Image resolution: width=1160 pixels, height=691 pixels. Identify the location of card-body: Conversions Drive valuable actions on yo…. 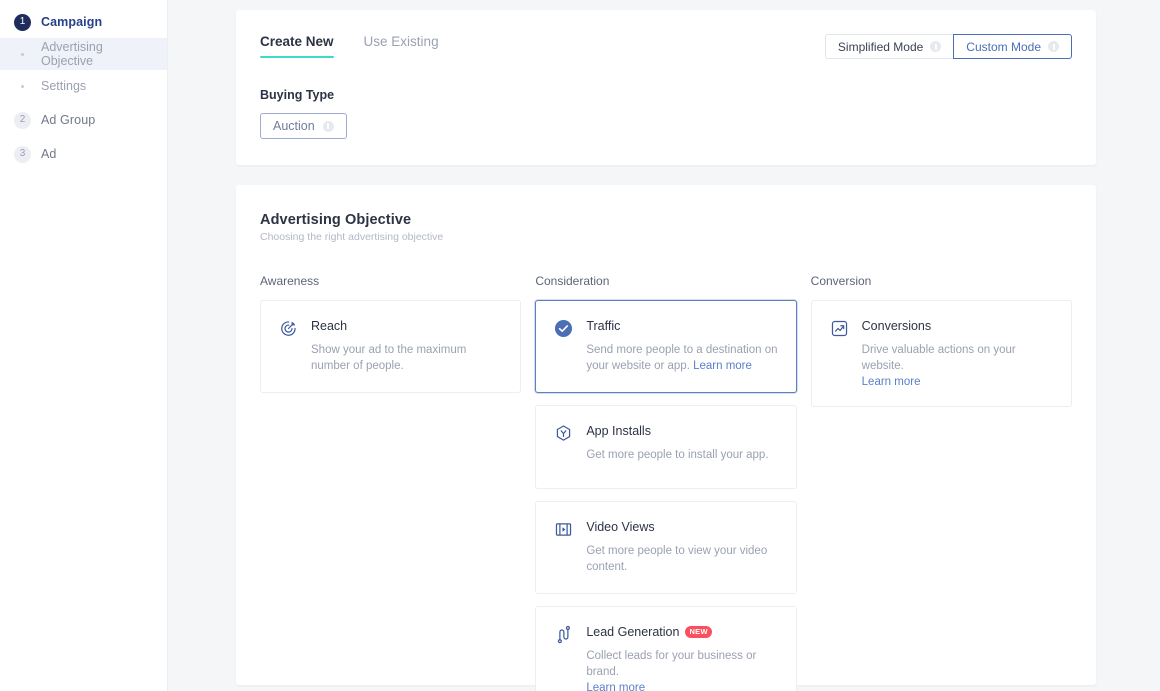
(957, 353).